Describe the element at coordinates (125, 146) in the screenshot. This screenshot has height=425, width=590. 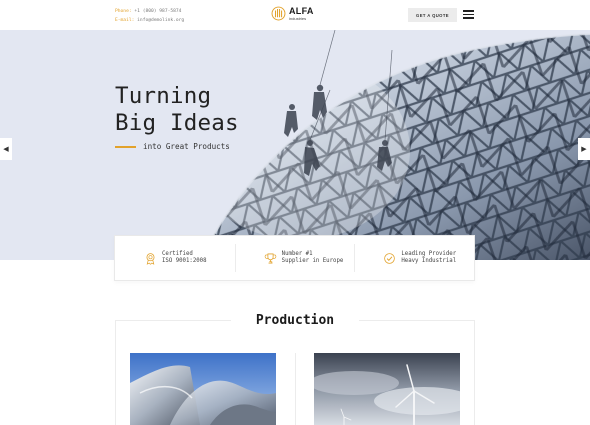
I see `accent-dash` at that location.